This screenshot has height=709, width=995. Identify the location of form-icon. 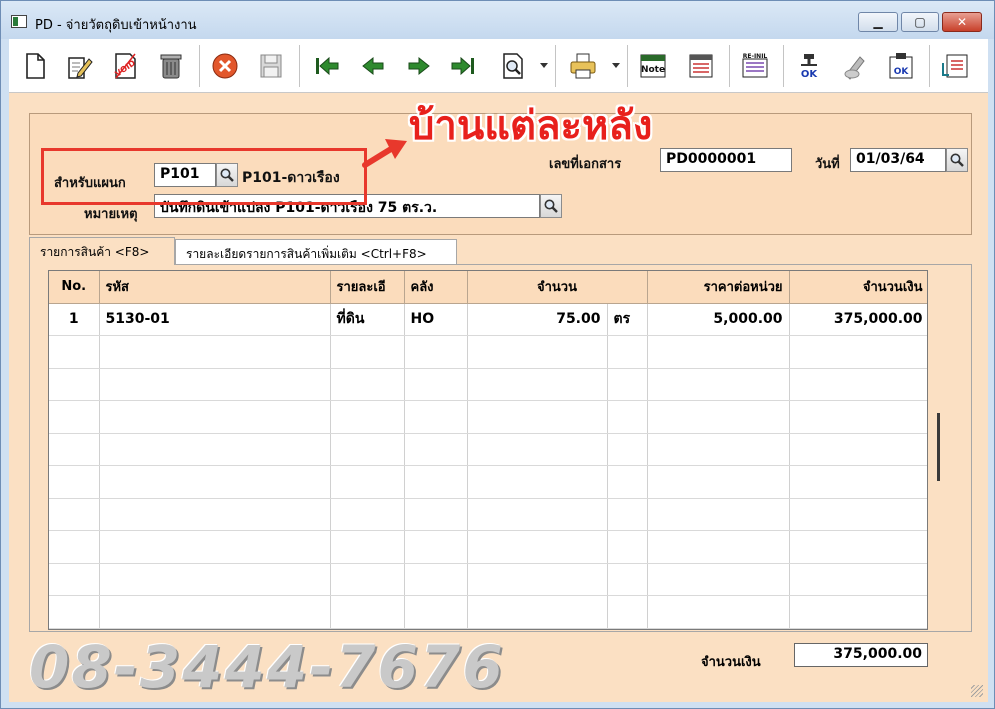
(701, 66).